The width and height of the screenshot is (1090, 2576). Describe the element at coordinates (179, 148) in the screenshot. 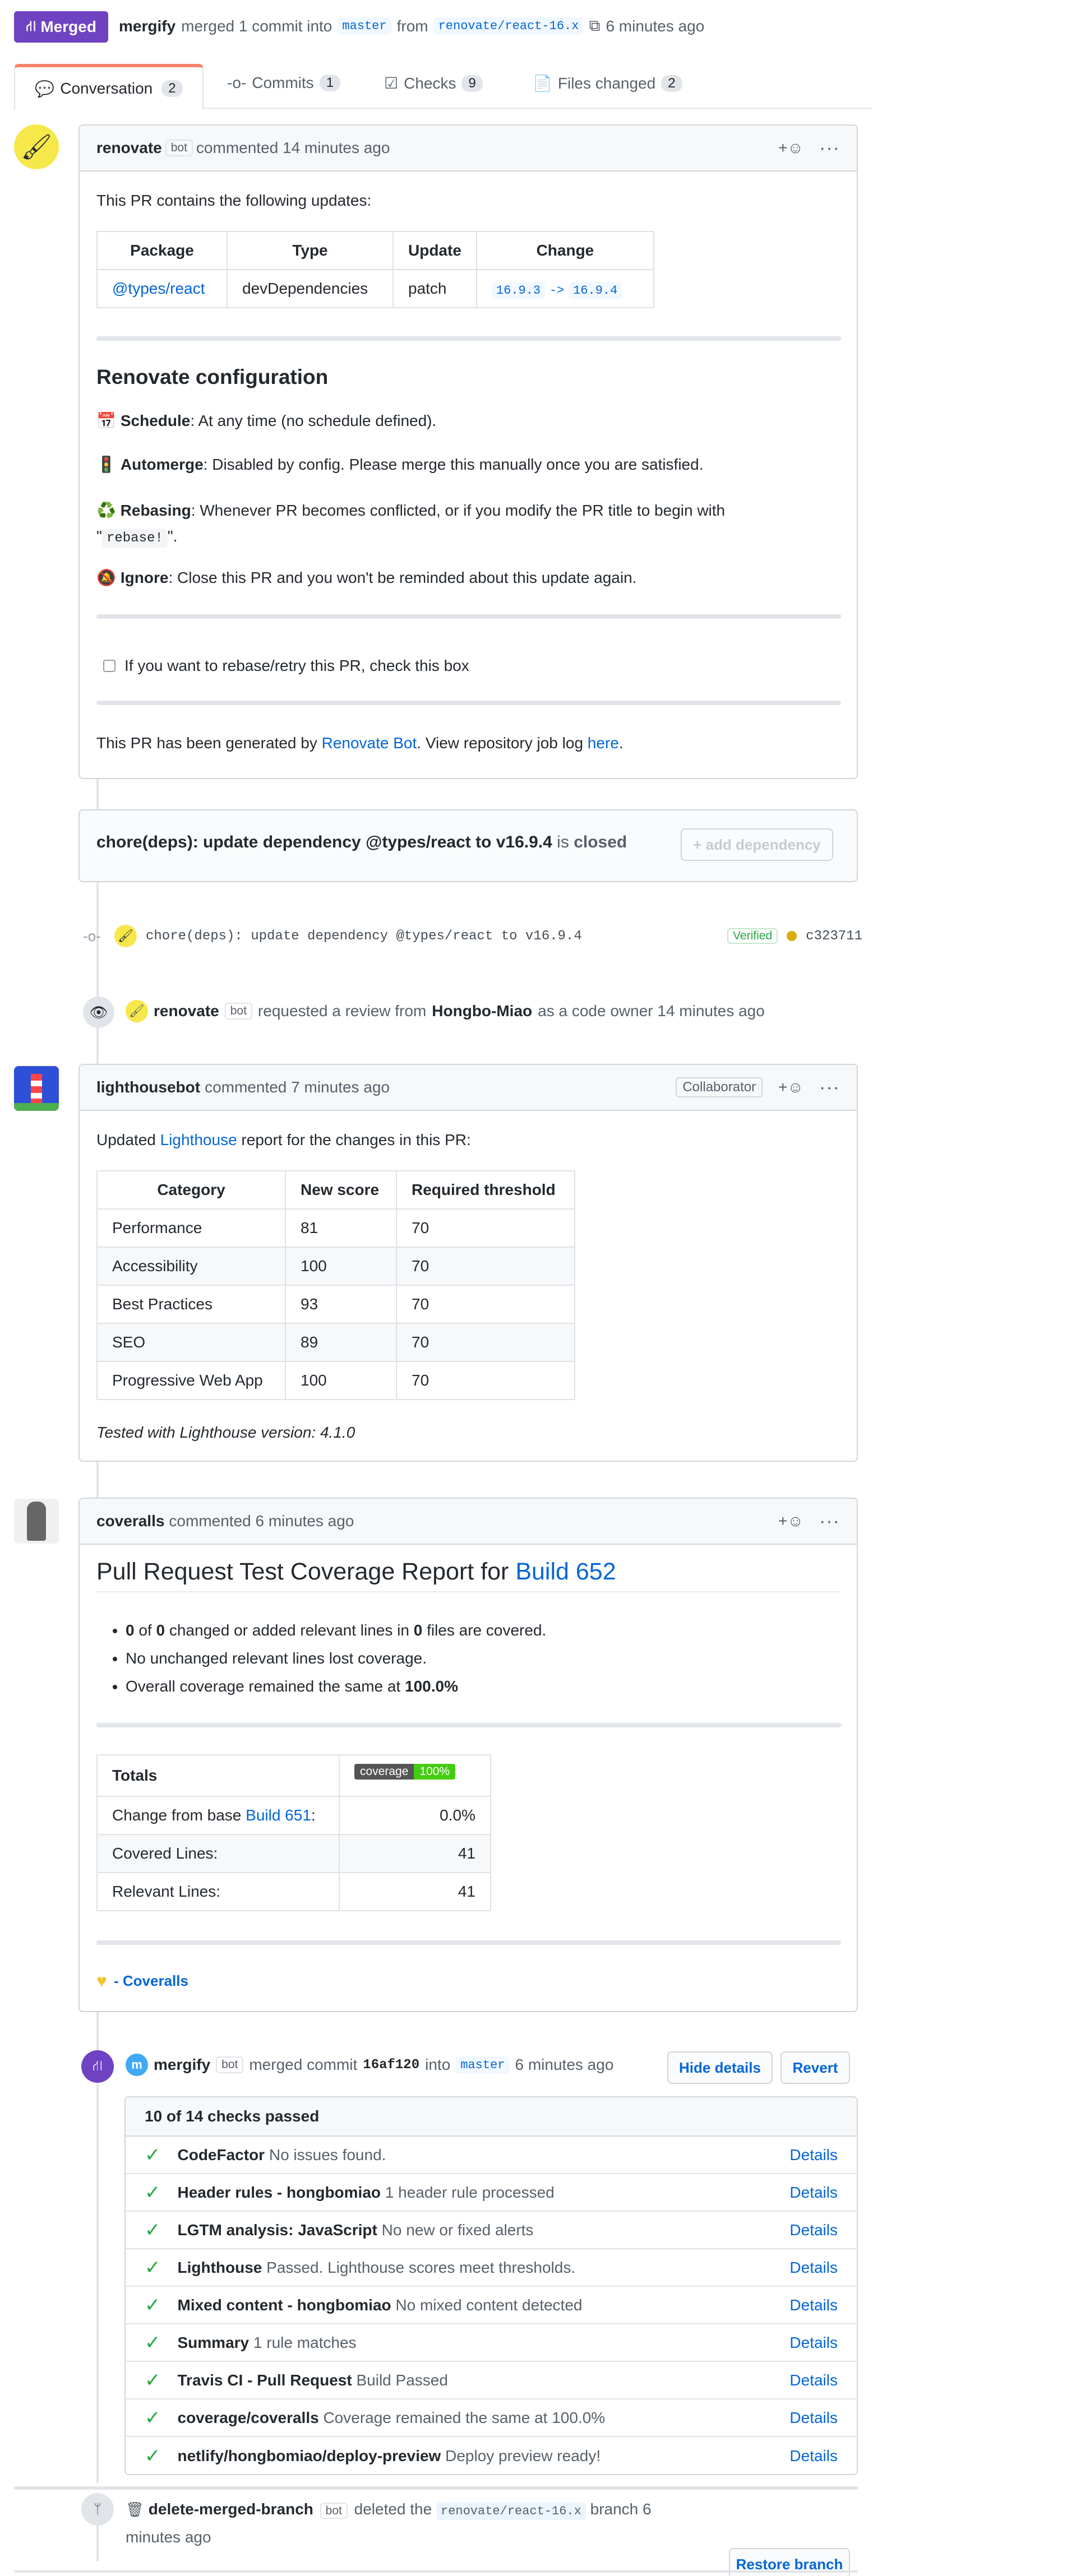

I see `bot-badge: bot` at that location.